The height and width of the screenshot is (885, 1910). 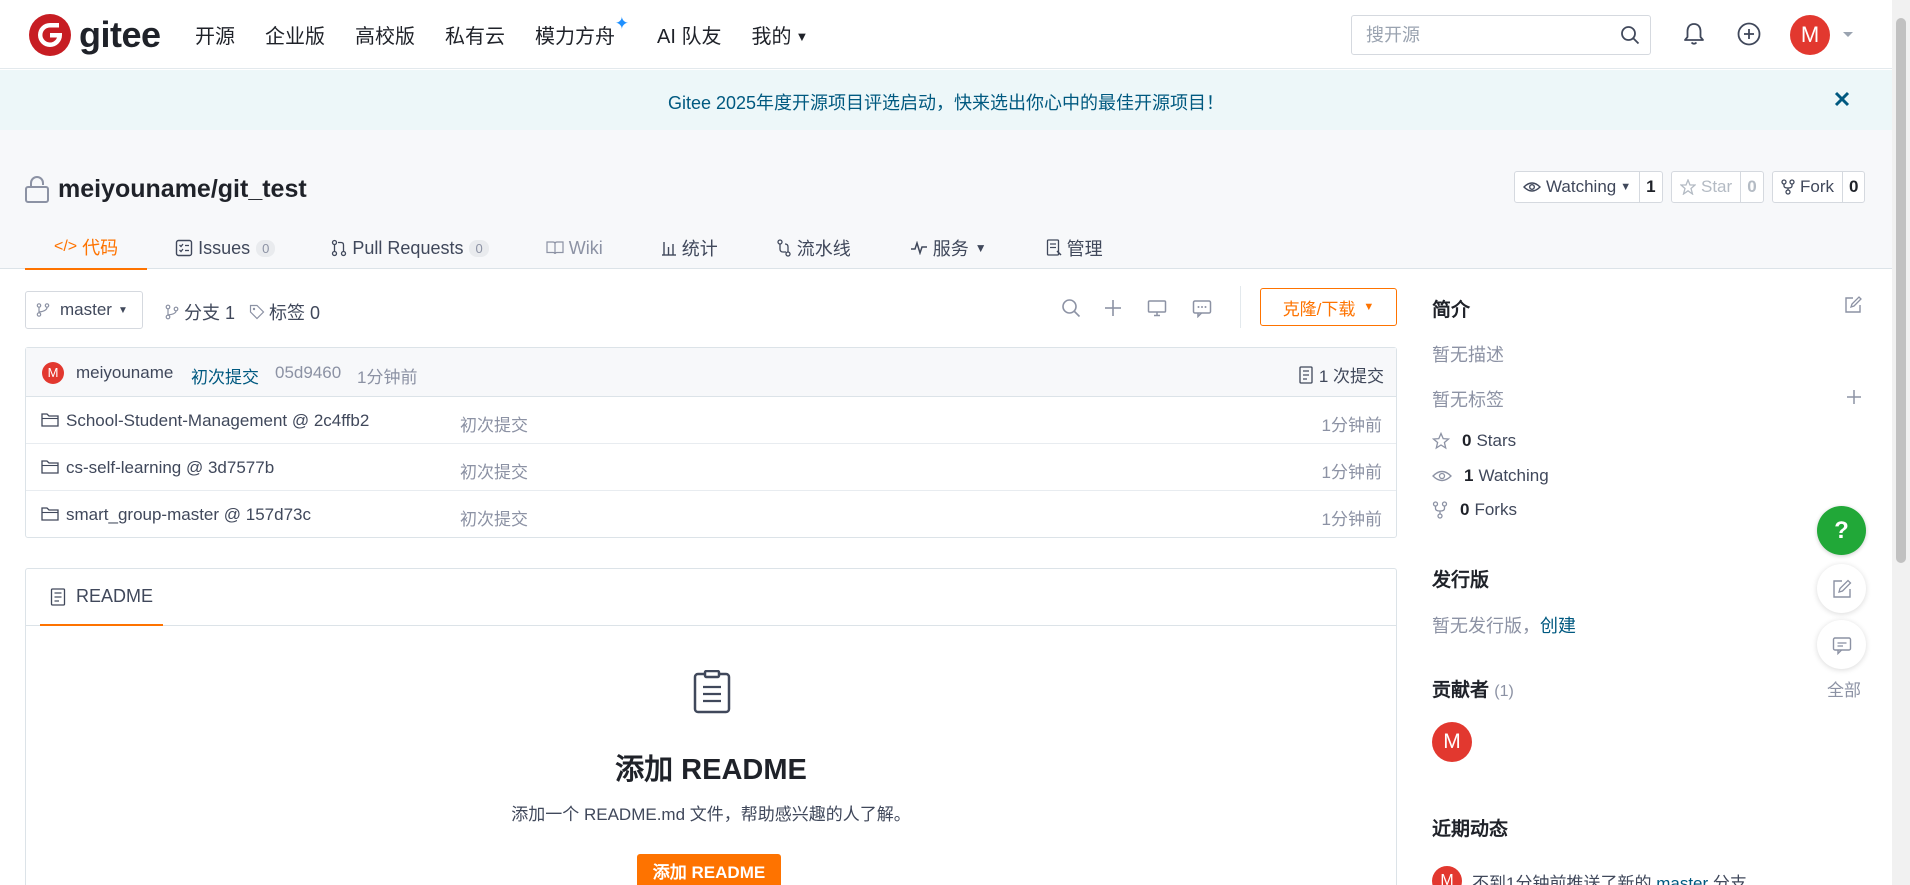 What do you see at coordinates (215, 34) in the screenshot?
I see `nav-open-source: 开源` at bounding box center [215, 34].